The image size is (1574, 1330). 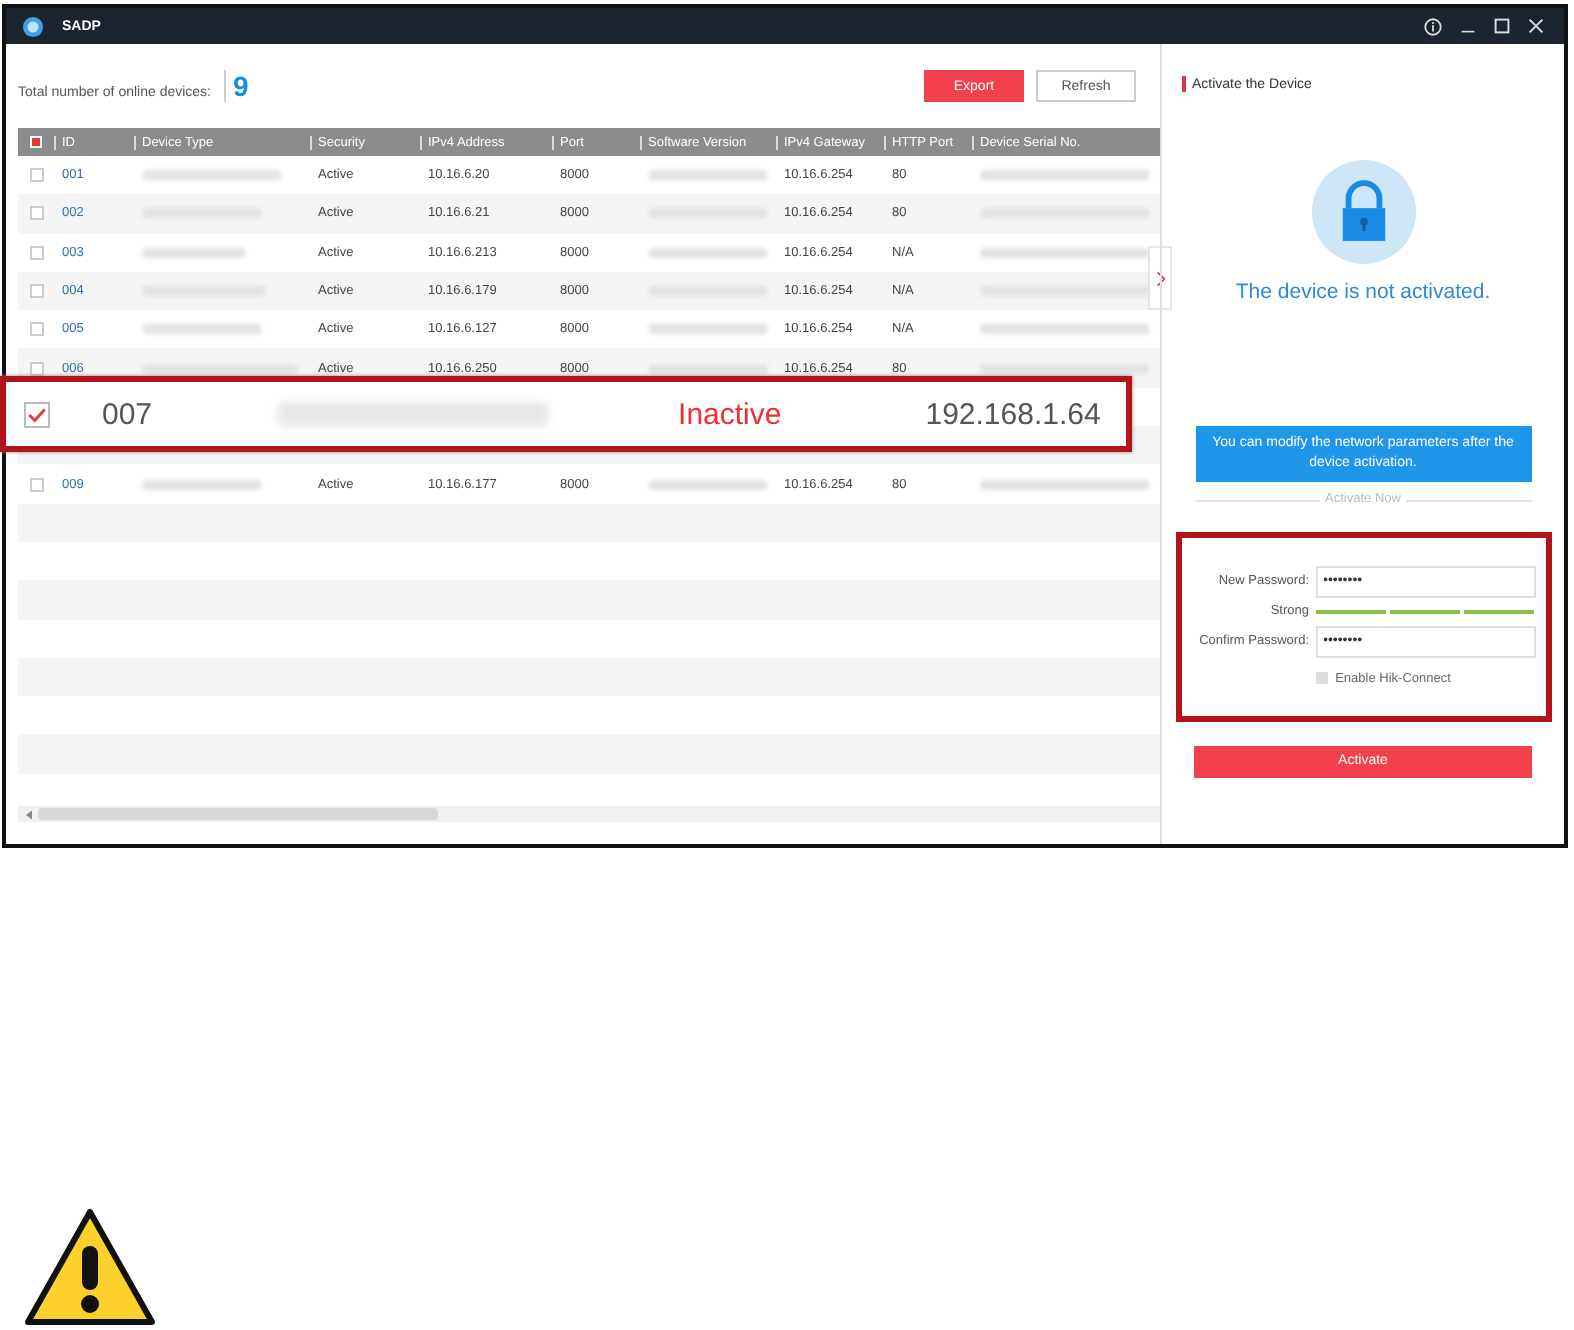 What do you see at coordinates (1502, 26) in the screenshot?
I see `maximize-icon` at bounding box center [1502, 26].